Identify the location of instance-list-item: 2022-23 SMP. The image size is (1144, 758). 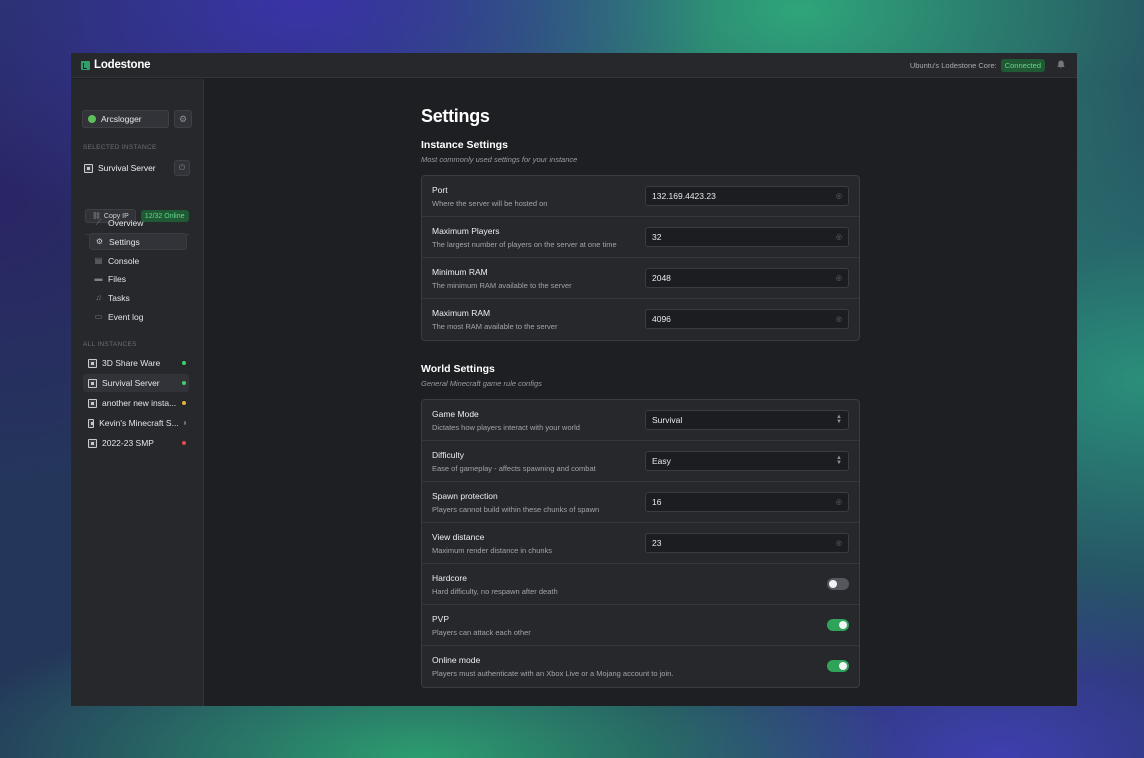
(136, 443).